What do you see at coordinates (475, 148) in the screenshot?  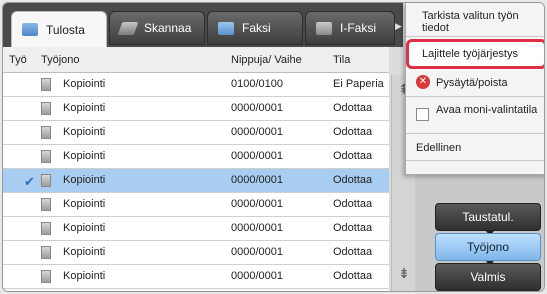 I see `menu-item-previous: Edellinen` at bounding box center [475, 148].